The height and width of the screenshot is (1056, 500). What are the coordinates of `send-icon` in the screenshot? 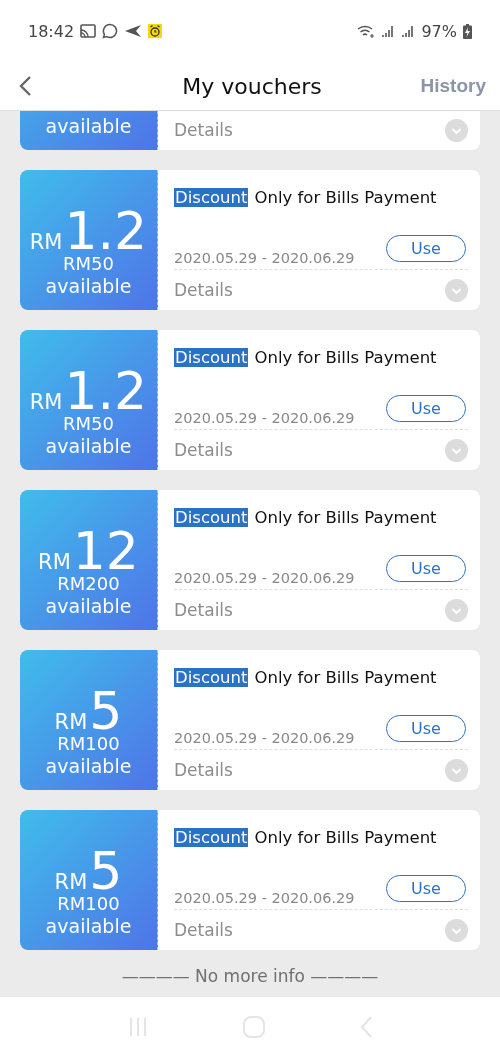 It's located at (133, 31).